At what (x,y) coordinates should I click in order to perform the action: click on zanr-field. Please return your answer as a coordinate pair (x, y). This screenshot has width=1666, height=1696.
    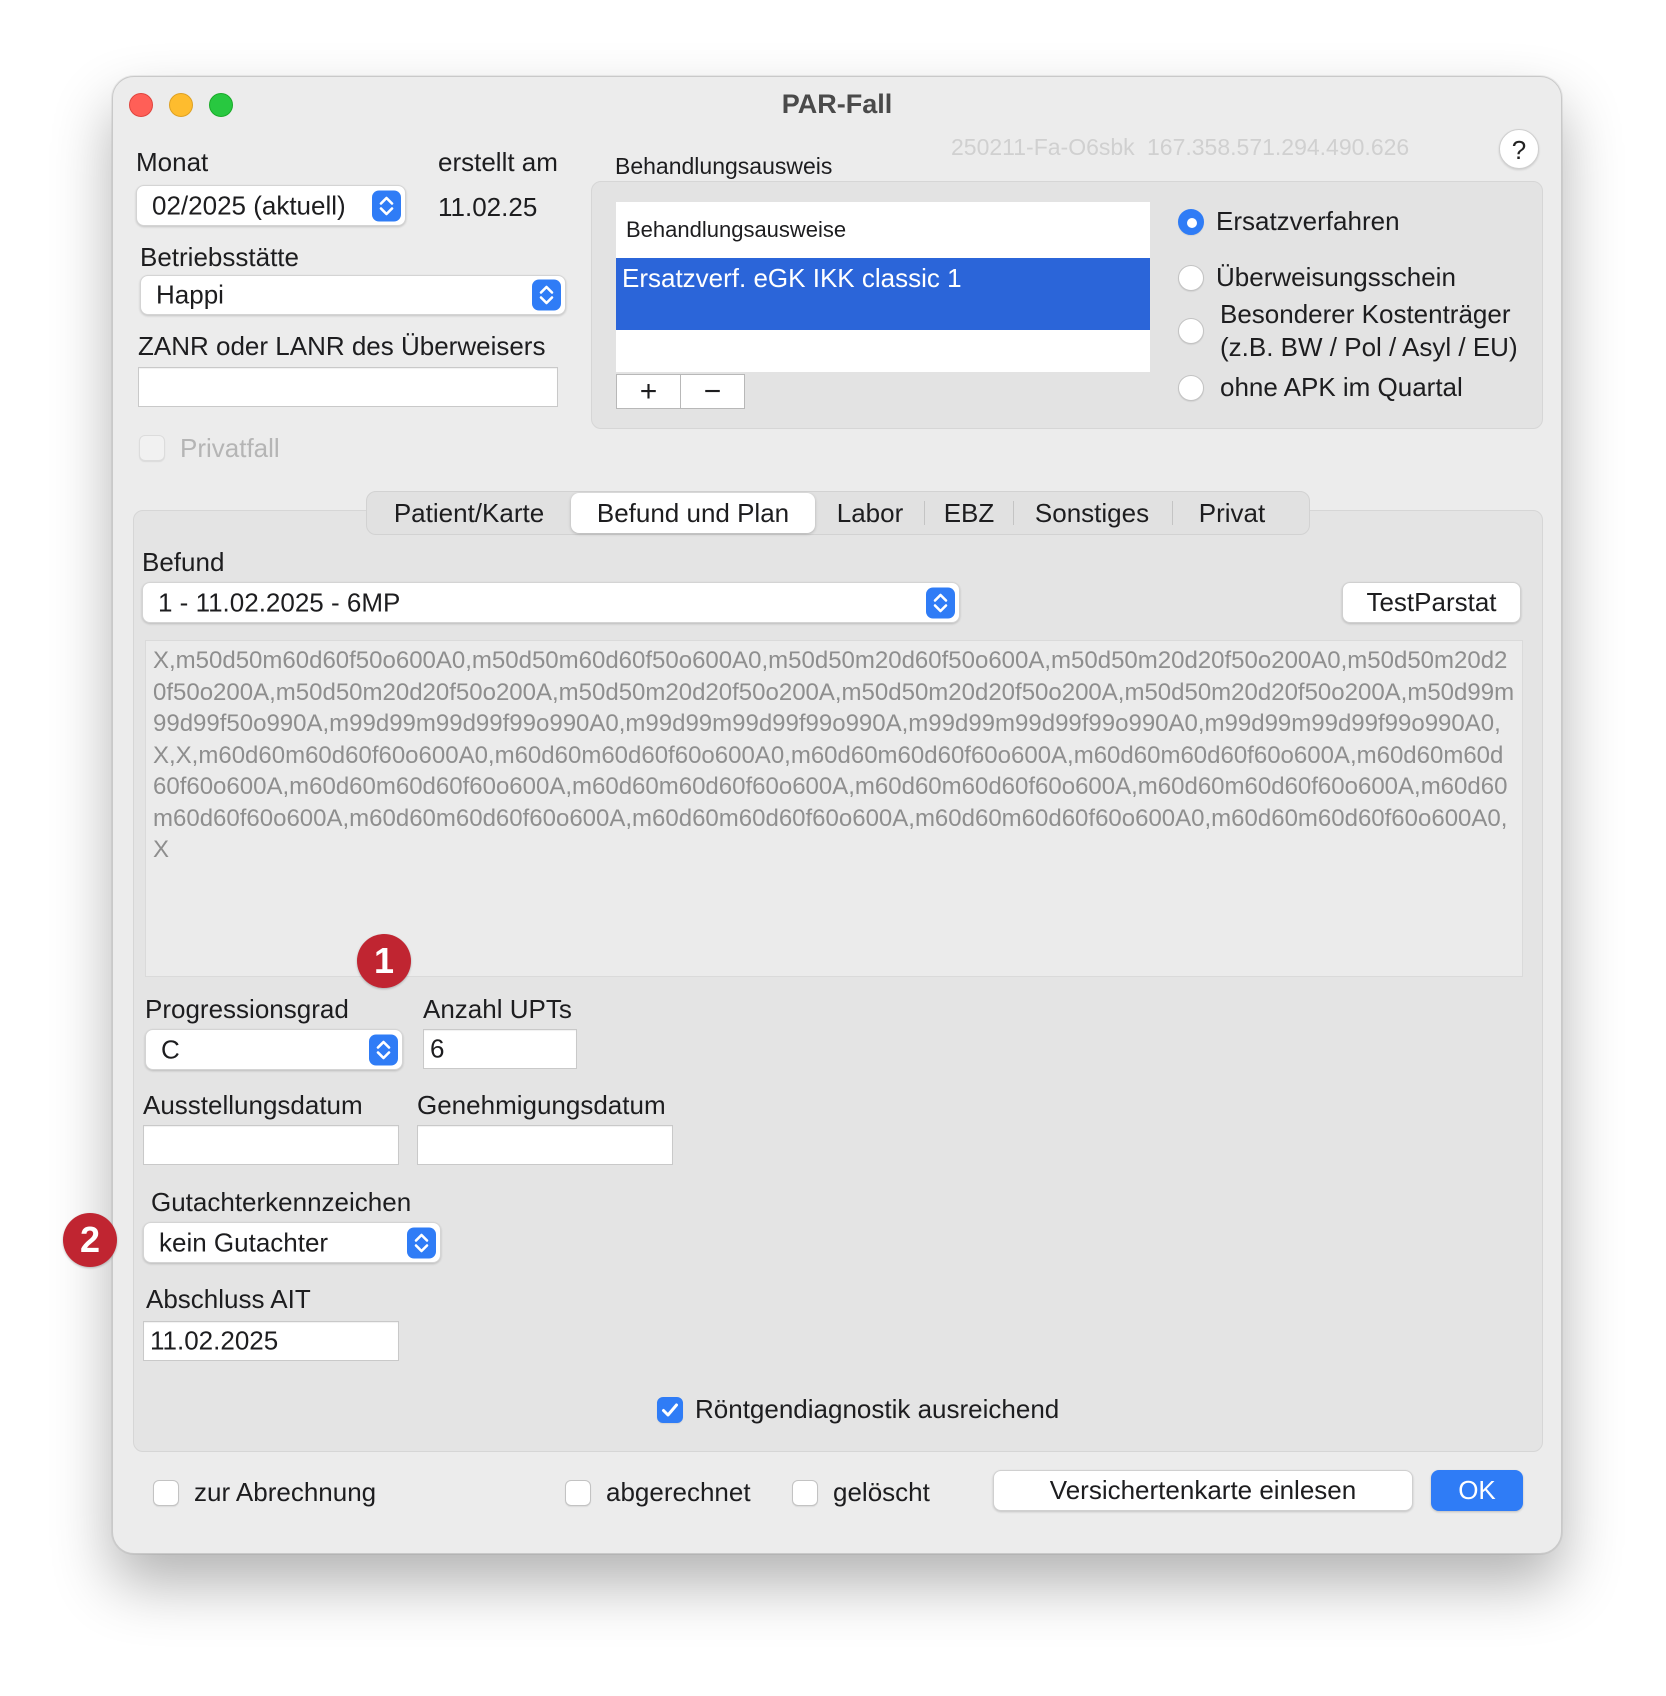
    Looking at the image, I should click on (348, 387).